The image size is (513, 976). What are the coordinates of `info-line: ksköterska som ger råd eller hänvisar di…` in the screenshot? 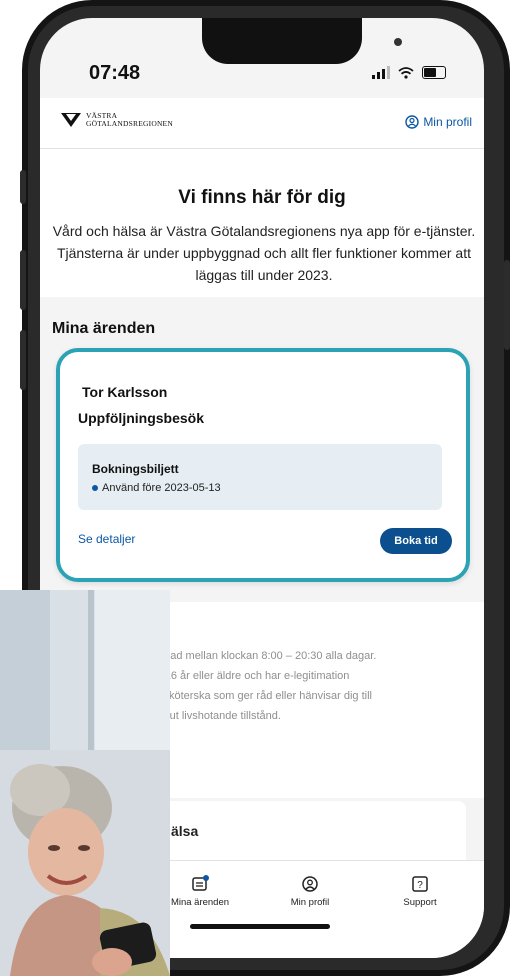 It's located at (265, 696).